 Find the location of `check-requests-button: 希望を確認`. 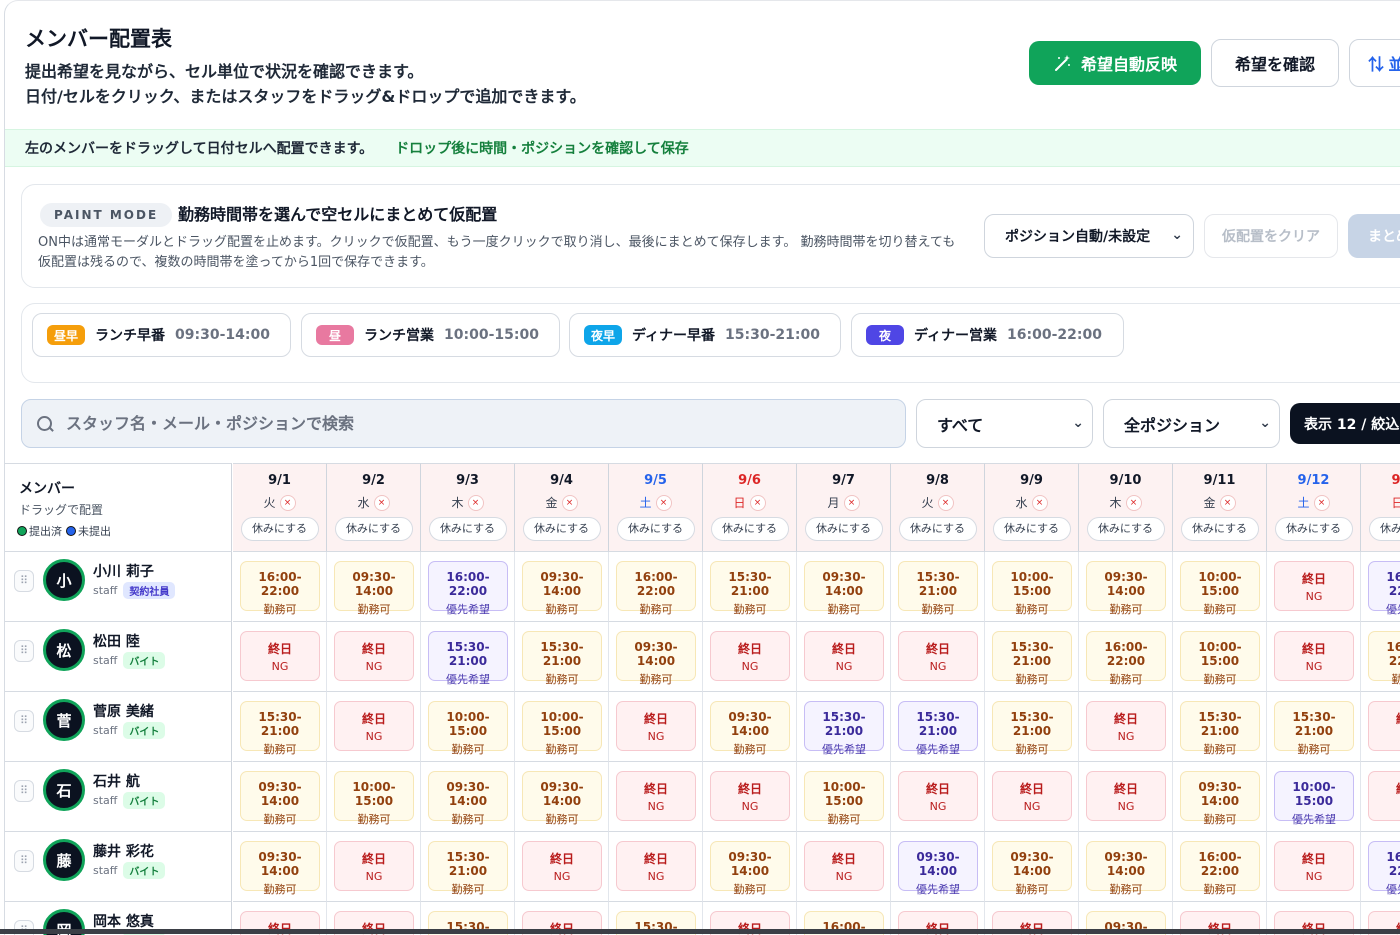

check-requests-button: 希望を確認 is located at coordinates (1275, 63).